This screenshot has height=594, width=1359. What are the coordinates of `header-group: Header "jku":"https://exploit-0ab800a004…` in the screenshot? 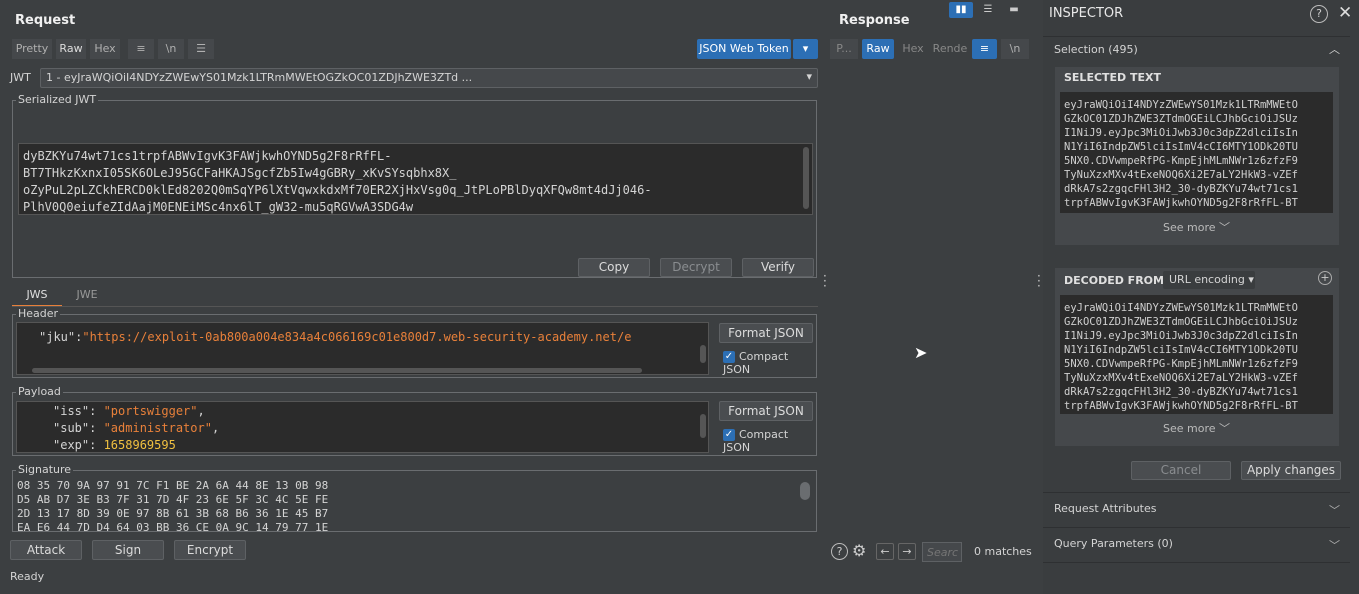 It's located at (414, 342).